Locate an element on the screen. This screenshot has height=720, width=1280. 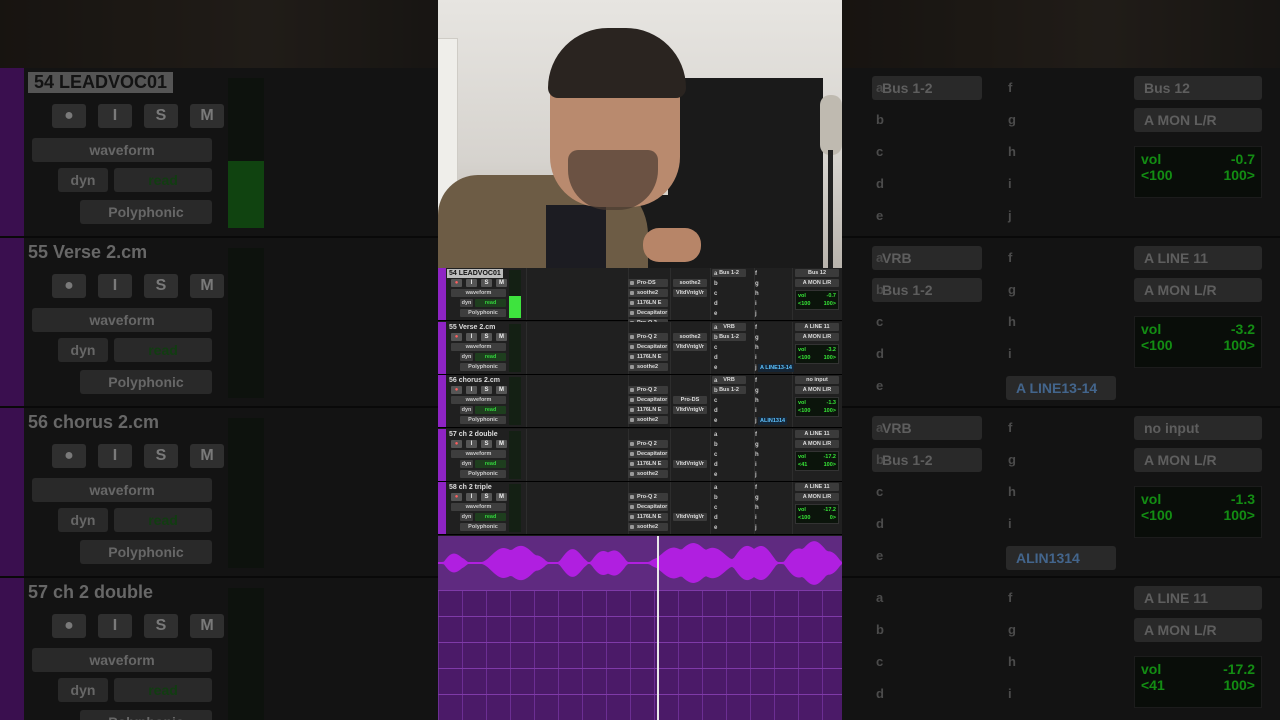
input-label: ALIN1314 is located at coordinates (773, 421).